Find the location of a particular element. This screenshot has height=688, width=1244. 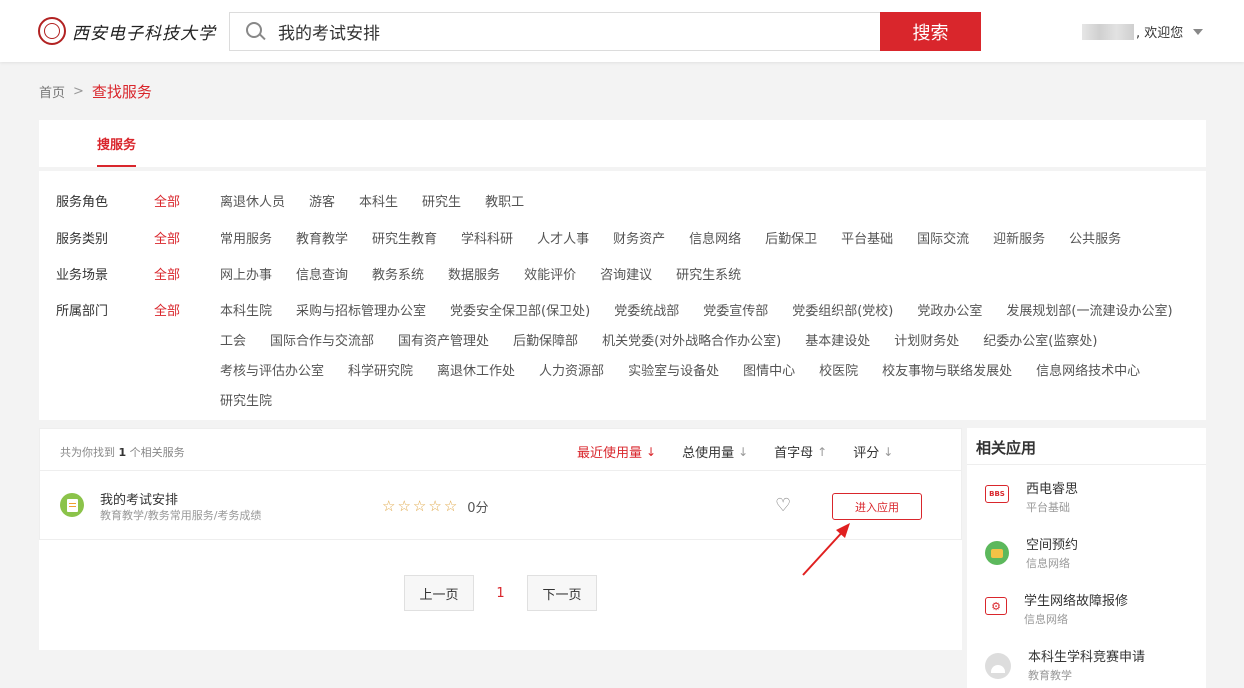

top-header: 西安电子科技大学 搜索 , 欢迎您 is located at coordinates (622, 31).